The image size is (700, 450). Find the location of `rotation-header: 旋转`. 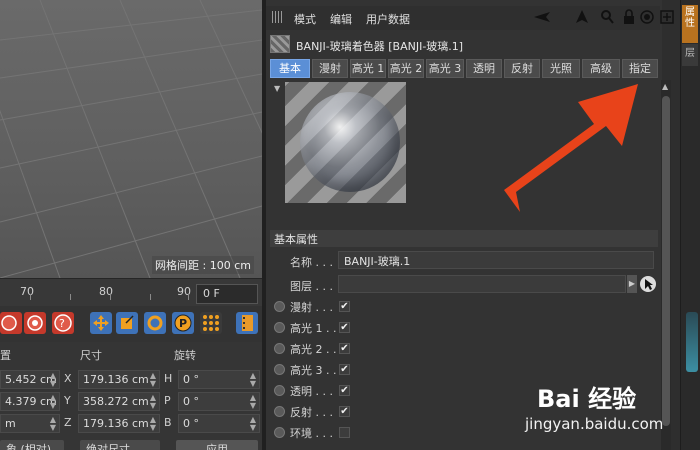

rotation-header: 旋转 is located at coordinates (185, 355).